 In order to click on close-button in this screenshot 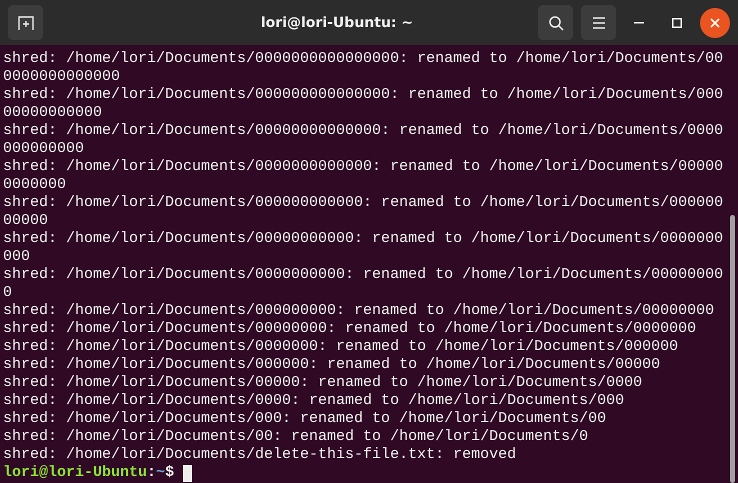, I will do `click(715, 23)`.